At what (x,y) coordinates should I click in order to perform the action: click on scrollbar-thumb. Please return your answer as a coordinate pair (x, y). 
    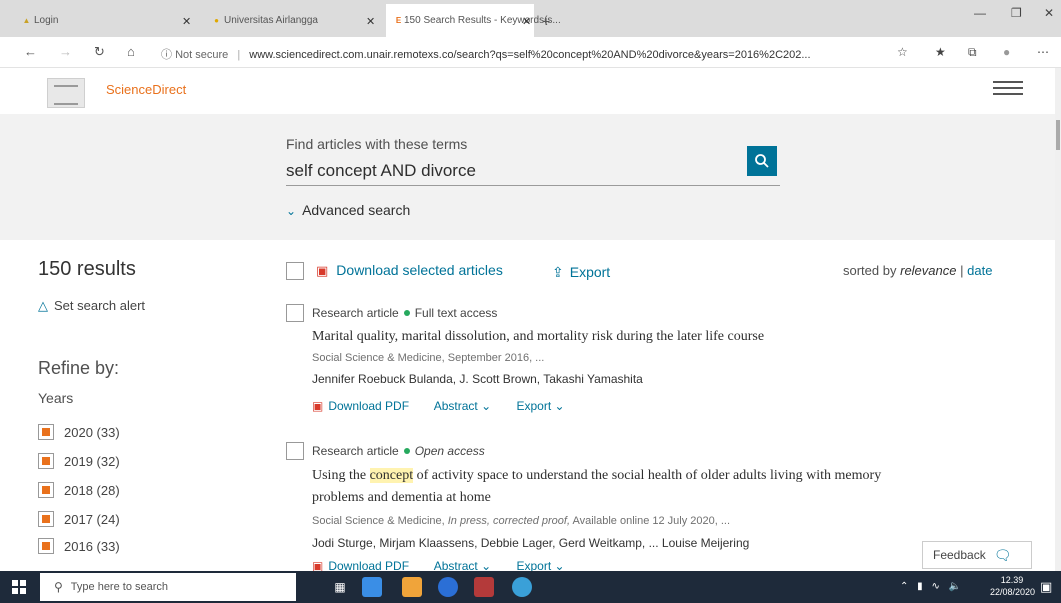
    Looking at the image, I should click on (1058, 135).